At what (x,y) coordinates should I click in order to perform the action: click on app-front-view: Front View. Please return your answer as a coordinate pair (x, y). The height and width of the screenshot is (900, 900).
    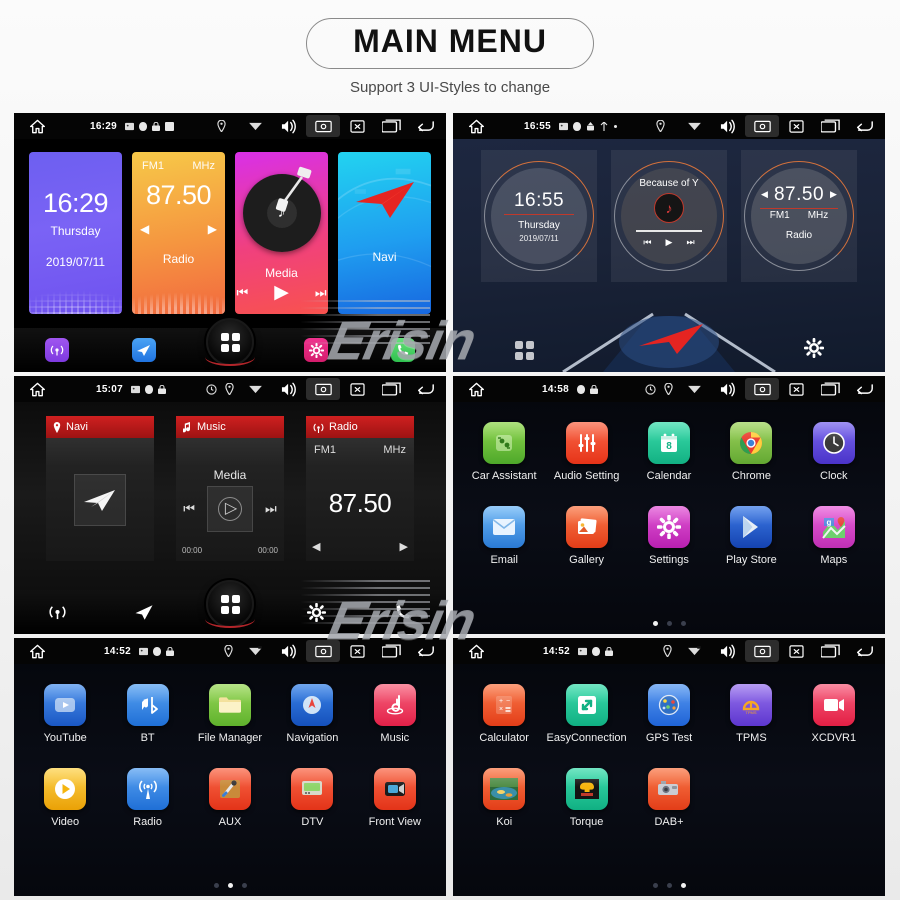
    Looking at the image, I should click on (395, 798).